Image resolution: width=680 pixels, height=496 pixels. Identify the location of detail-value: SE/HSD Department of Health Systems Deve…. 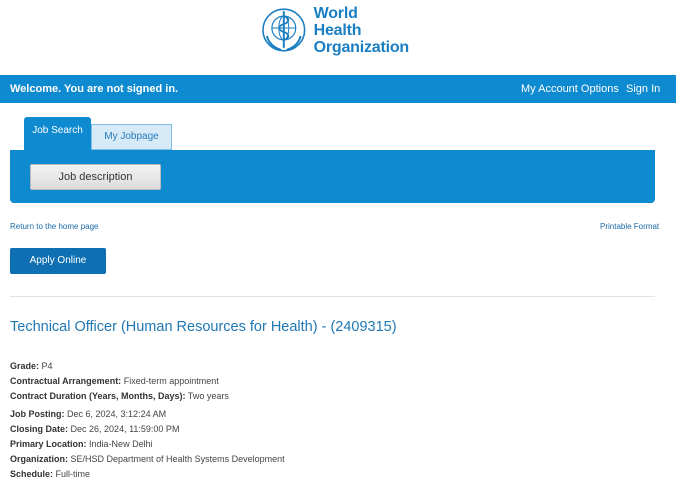
(177, 459).